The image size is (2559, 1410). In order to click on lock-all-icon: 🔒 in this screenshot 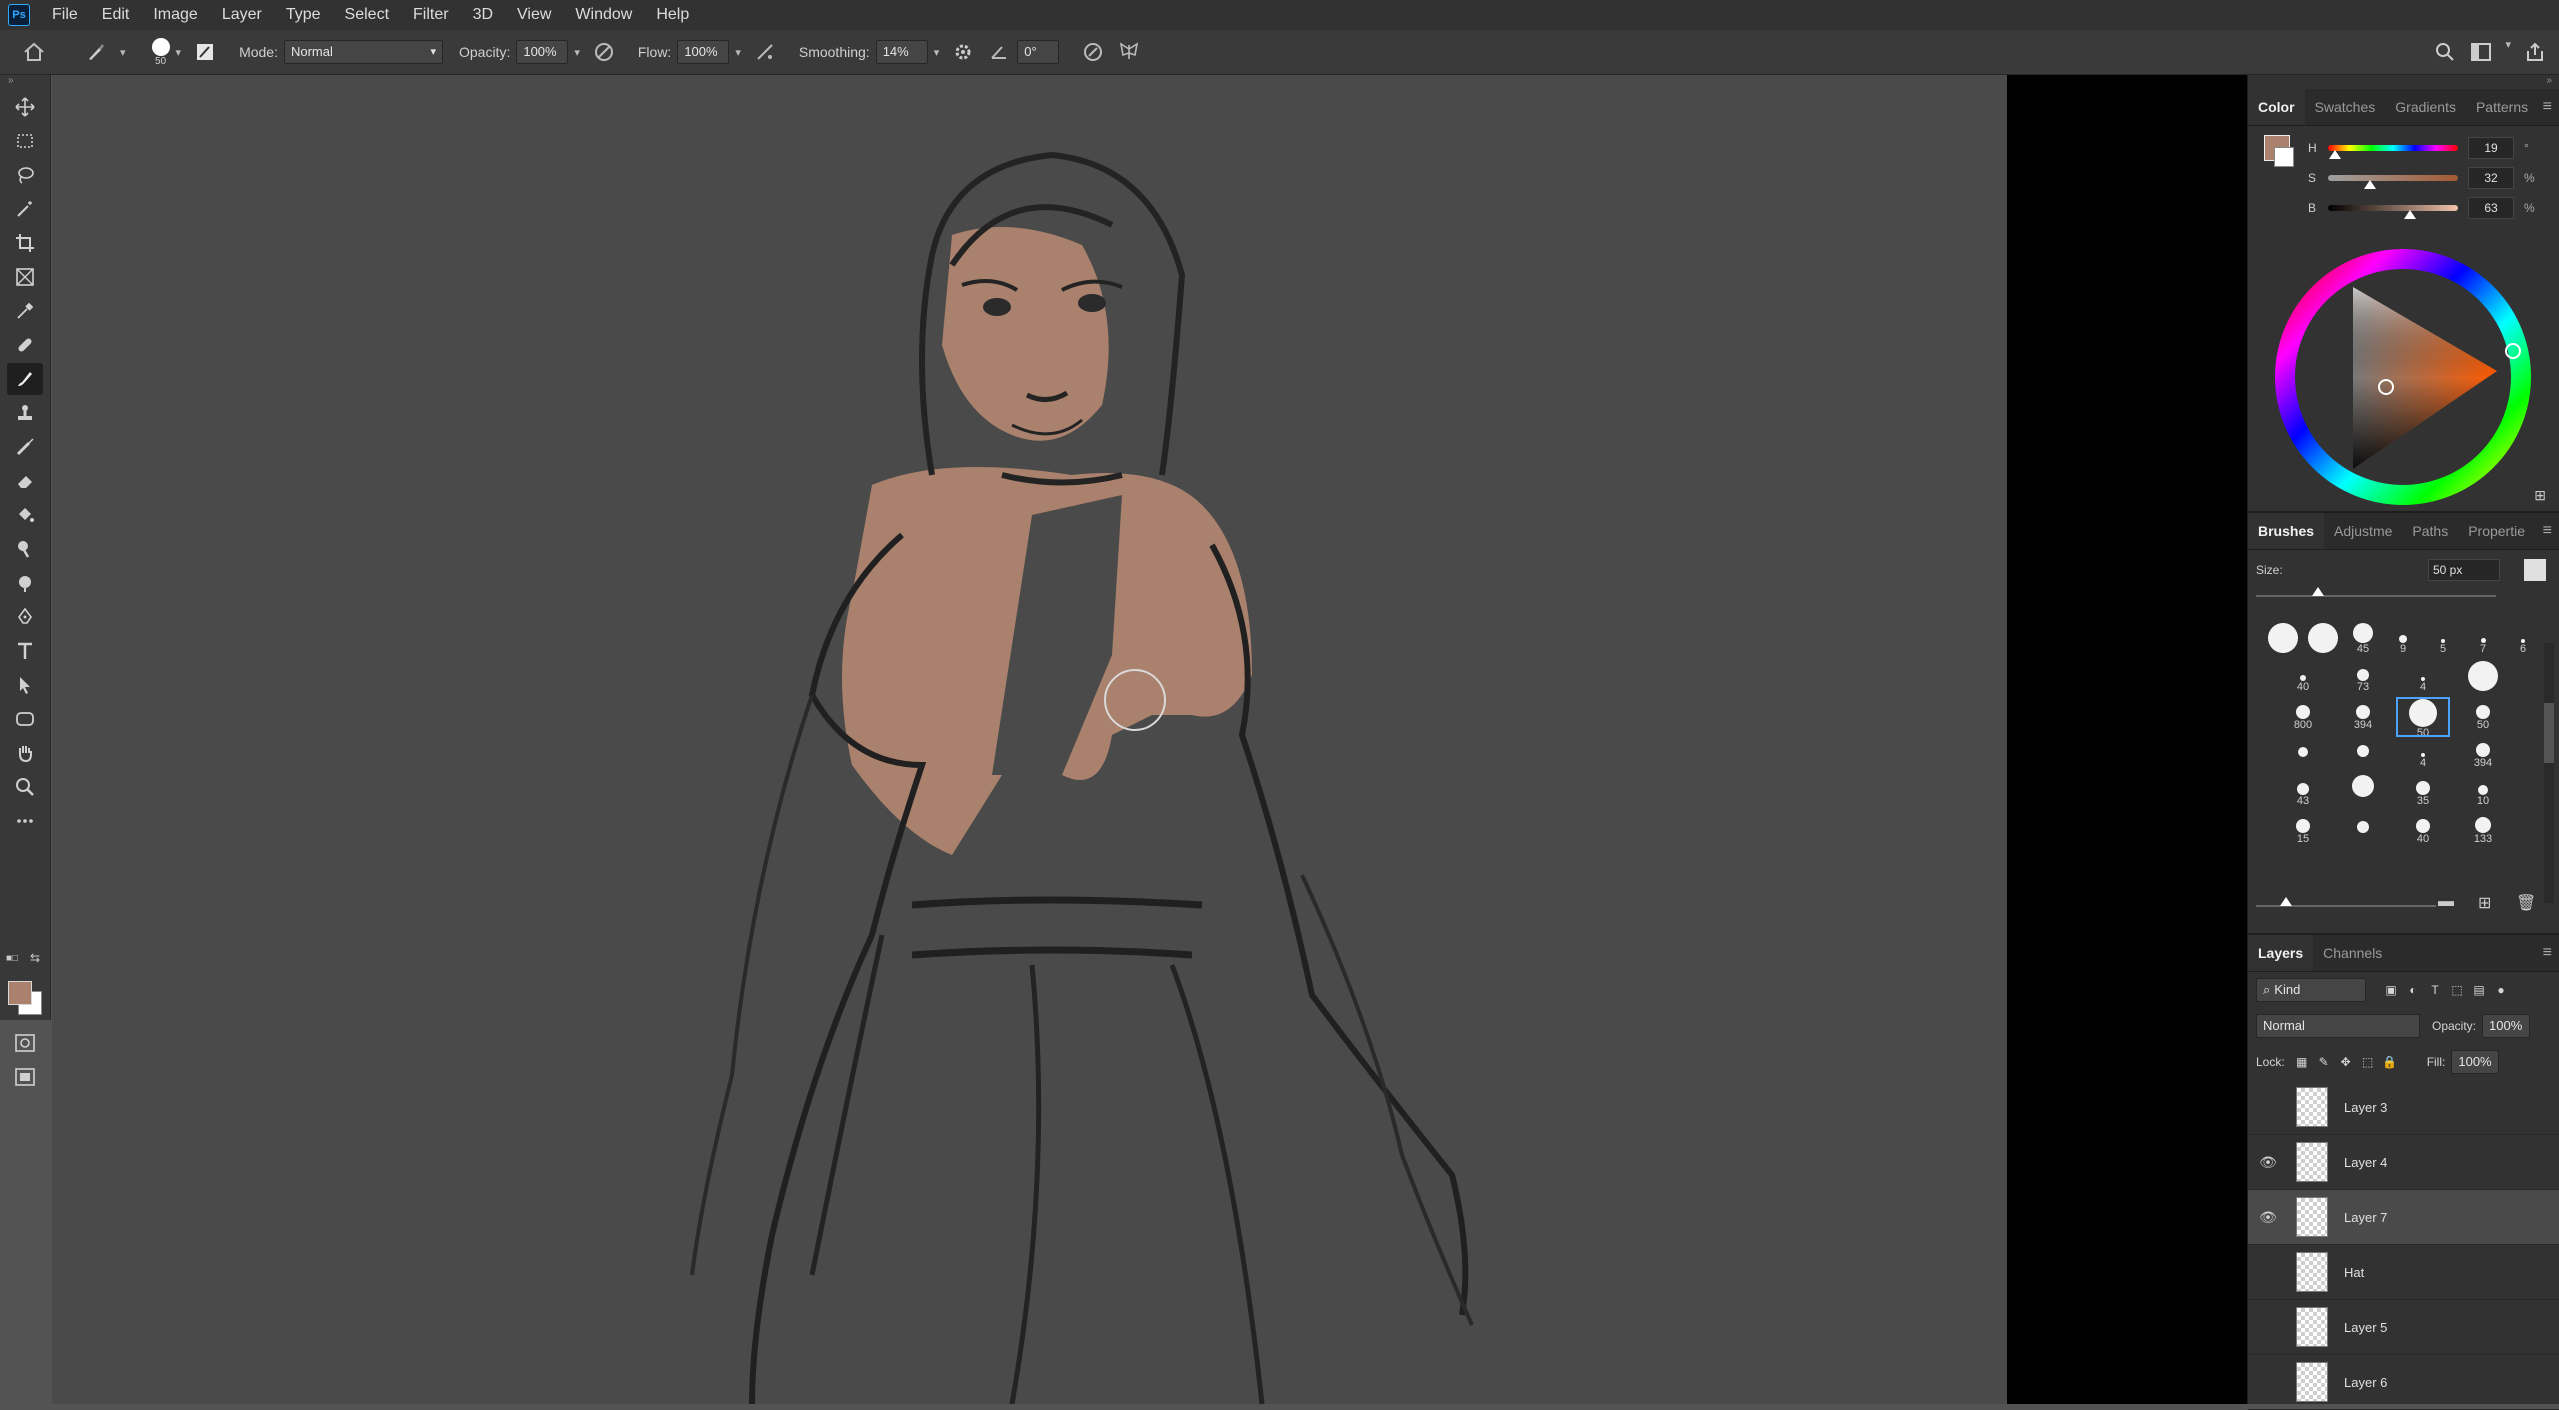, I will do `click(2390, 1062)`.